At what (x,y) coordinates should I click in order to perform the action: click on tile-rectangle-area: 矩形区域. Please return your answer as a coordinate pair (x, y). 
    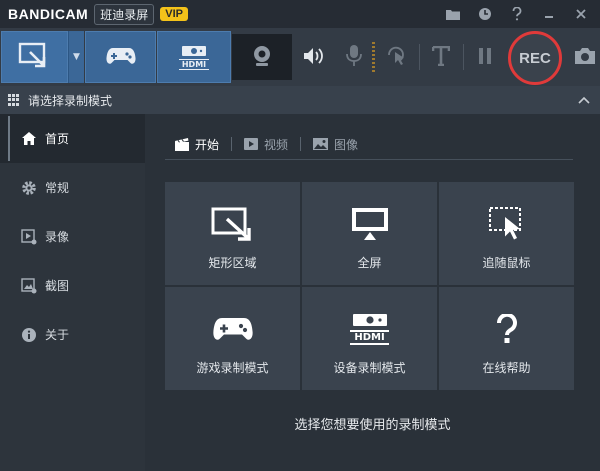
    Looking at the image, I should click on (232, 233).